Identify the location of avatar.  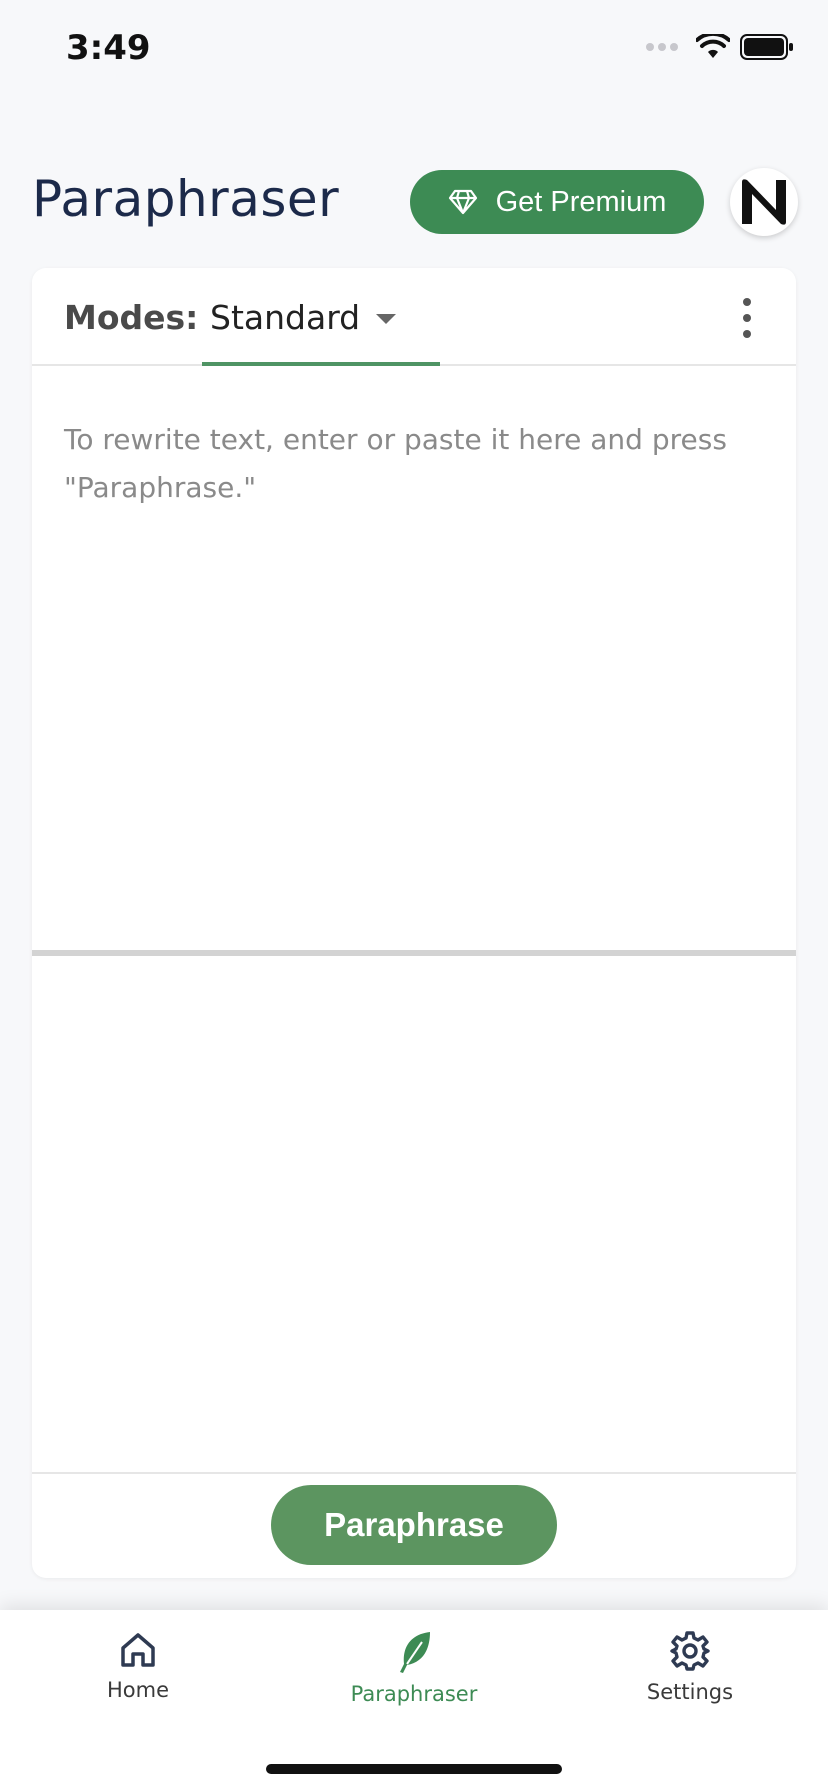
(764, 202).